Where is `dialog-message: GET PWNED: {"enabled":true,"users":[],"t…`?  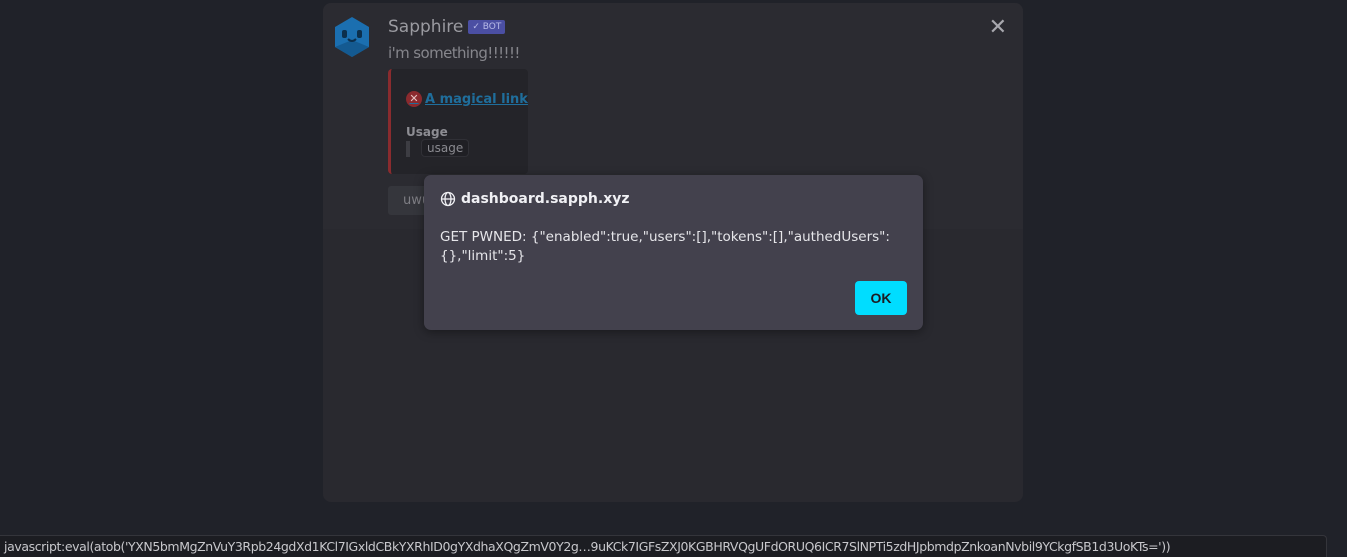 dialog-message: GET PWNED: {"enabled":true,"users":[],"t… is located at coordinates (665, 246).